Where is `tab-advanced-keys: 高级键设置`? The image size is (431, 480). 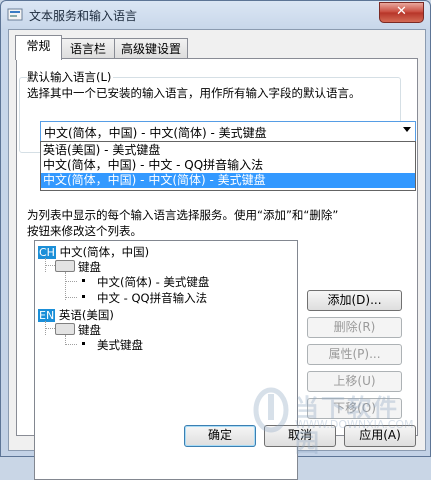 tab-advanced-keys: 高级键设置 is located at coordinates (151, 48).